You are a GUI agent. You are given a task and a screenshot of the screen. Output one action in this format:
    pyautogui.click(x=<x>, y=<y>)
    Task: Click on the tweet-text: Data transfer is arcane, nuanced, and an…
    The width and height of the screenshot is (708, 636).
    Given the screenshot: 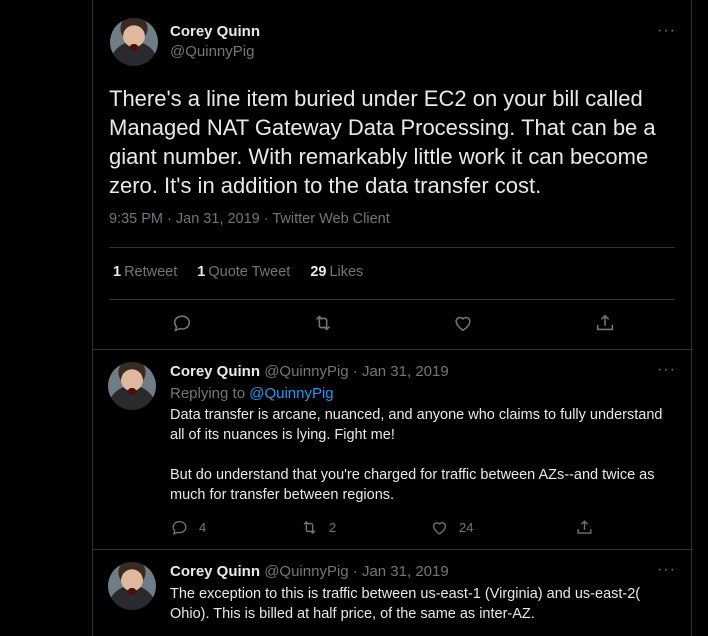 What is the action you would take?
    pyautogui.click(x=416, y=425)
    